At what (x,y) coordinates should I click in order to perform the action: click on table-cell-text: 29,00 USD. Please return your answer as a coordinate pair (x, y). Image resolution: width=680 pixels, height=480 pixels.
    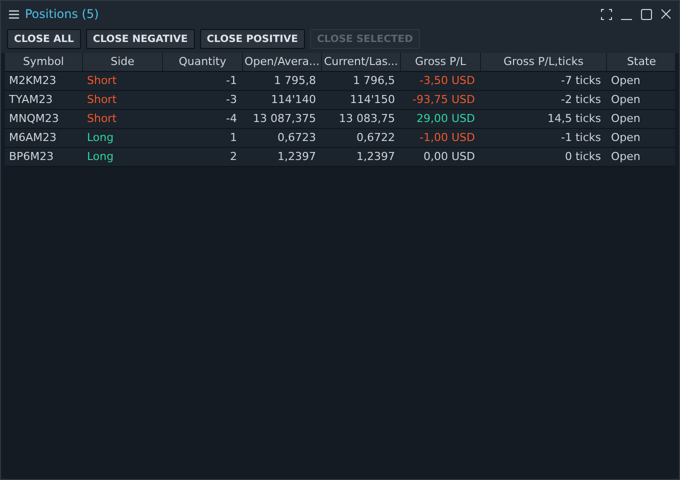
    Looking at the image, I should click on (446, 118).